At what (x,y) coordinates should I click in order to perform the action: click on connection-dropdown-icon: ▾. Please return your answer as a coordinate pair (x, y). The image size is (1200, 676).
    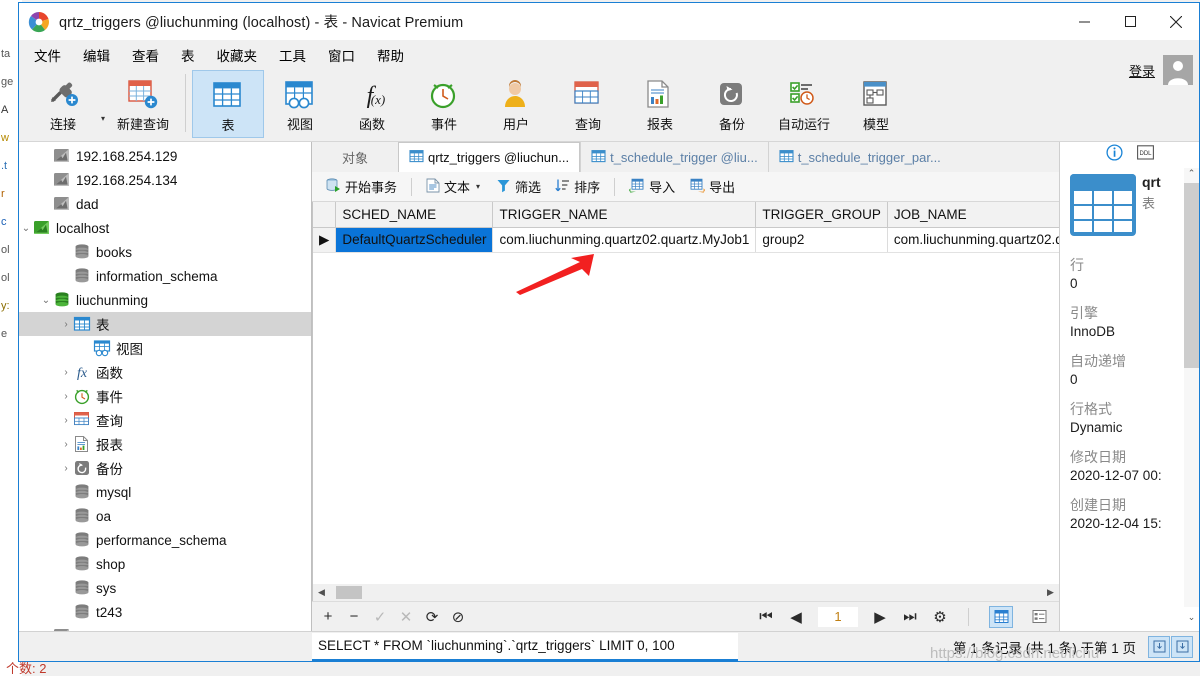
    Looking at the image, I should click on (103, 118).